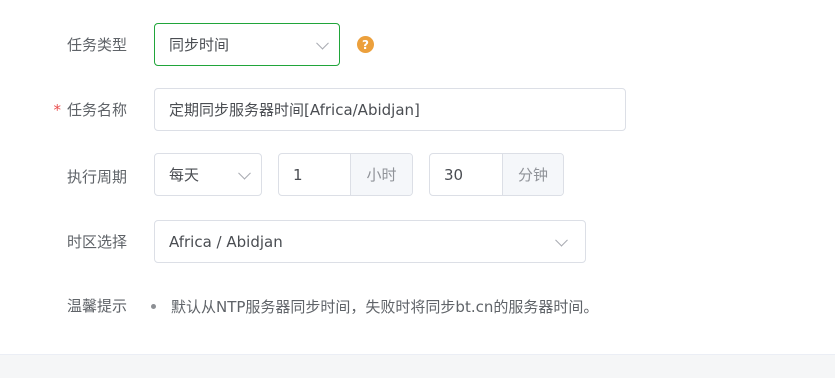 Image resolution: width=835 pixels, height=378 pixels. Describe the element at coordinates (298, 174) in the screenshot. I see `hour-value: 1` at that location.